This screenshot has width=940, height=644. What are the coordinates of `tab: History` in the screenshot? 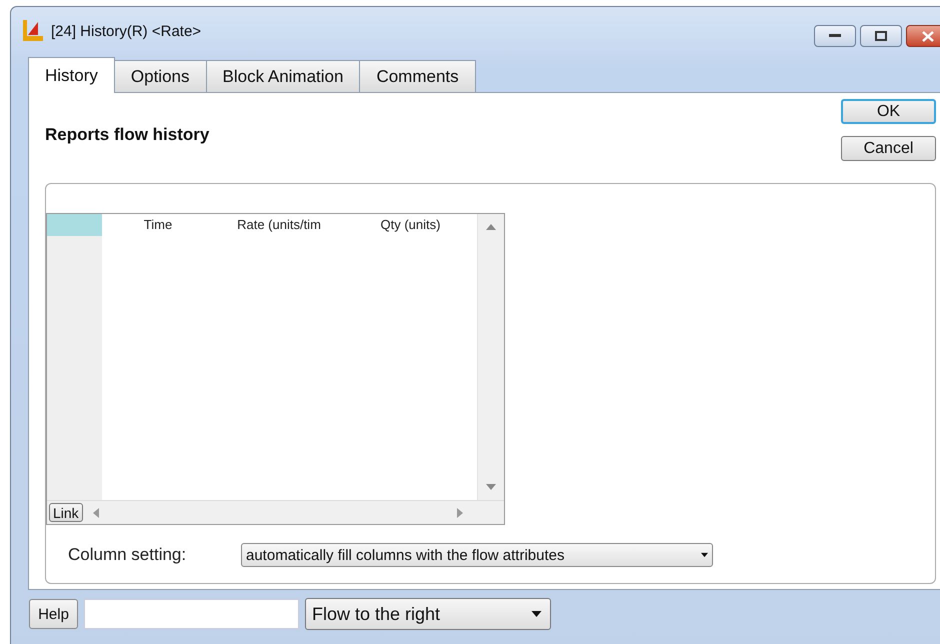 It's located at (71, 75).